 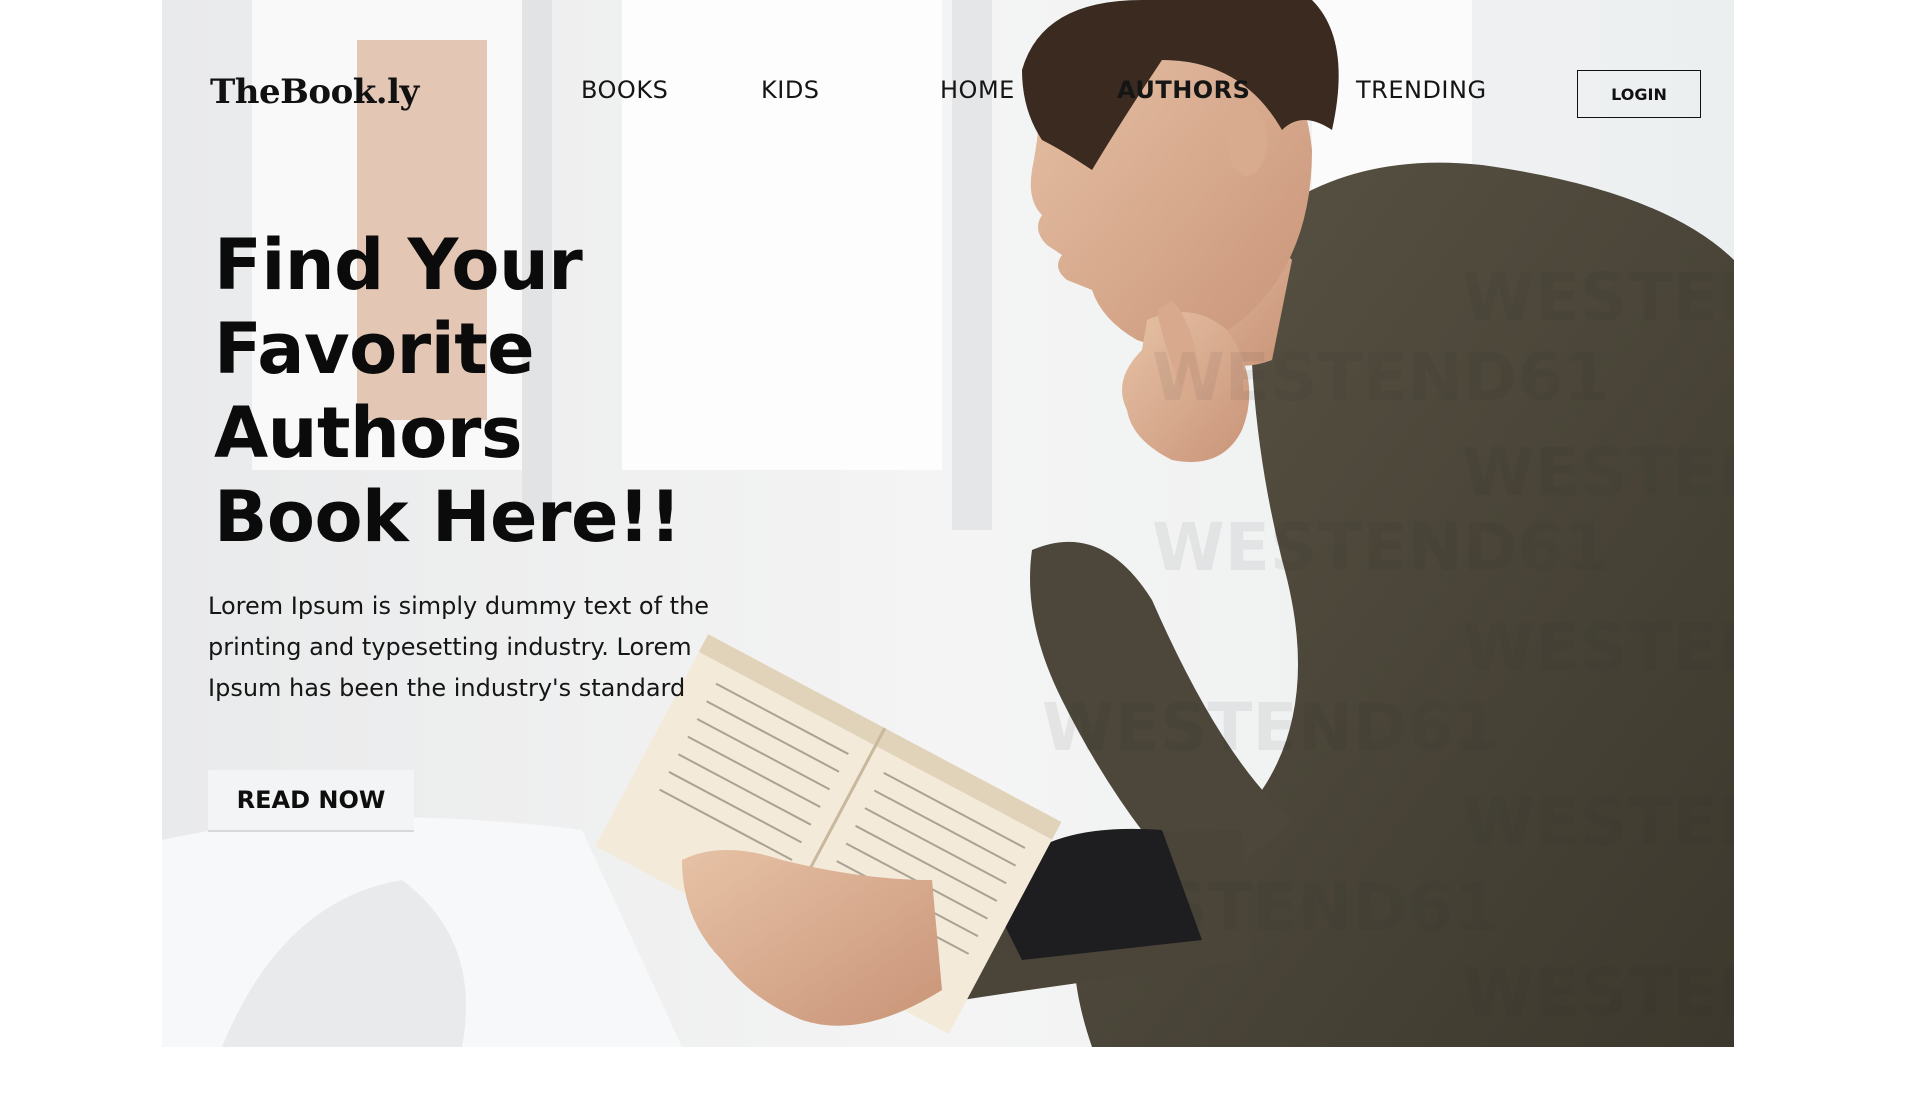 I want to click on description-line: printing and typesetting industry. Lorem, so click(x=450, y=647).